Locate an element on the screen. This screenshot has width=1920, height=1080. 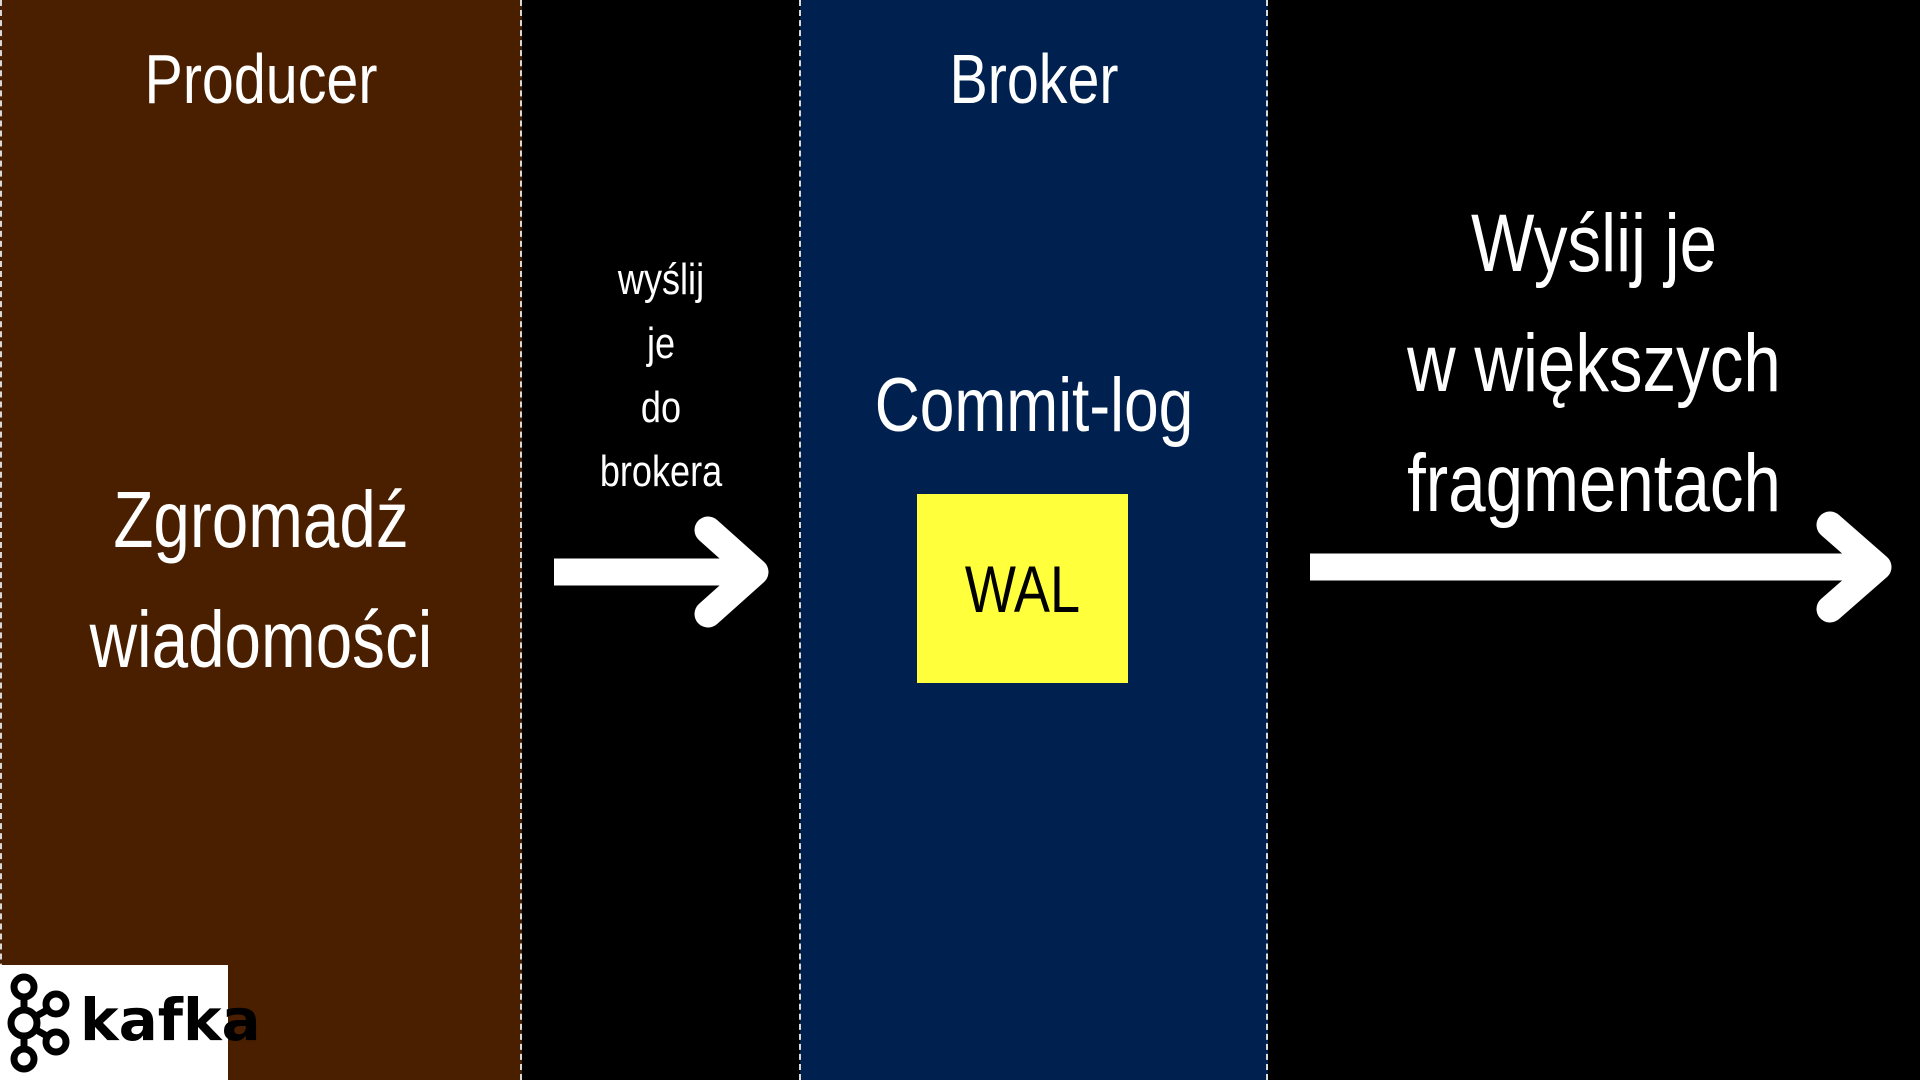
wal-label: WAL is located at coordinates (1022, 589).